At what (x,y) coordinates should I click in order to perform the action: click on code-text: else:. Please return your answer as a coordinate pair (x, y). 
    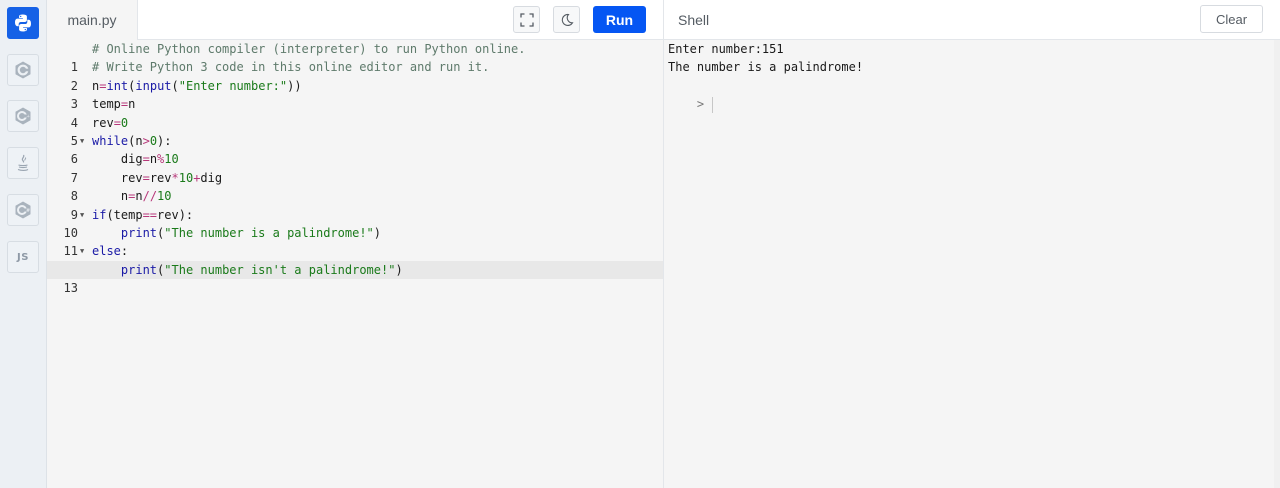
    Looking at the image, I should click on (110, 251).